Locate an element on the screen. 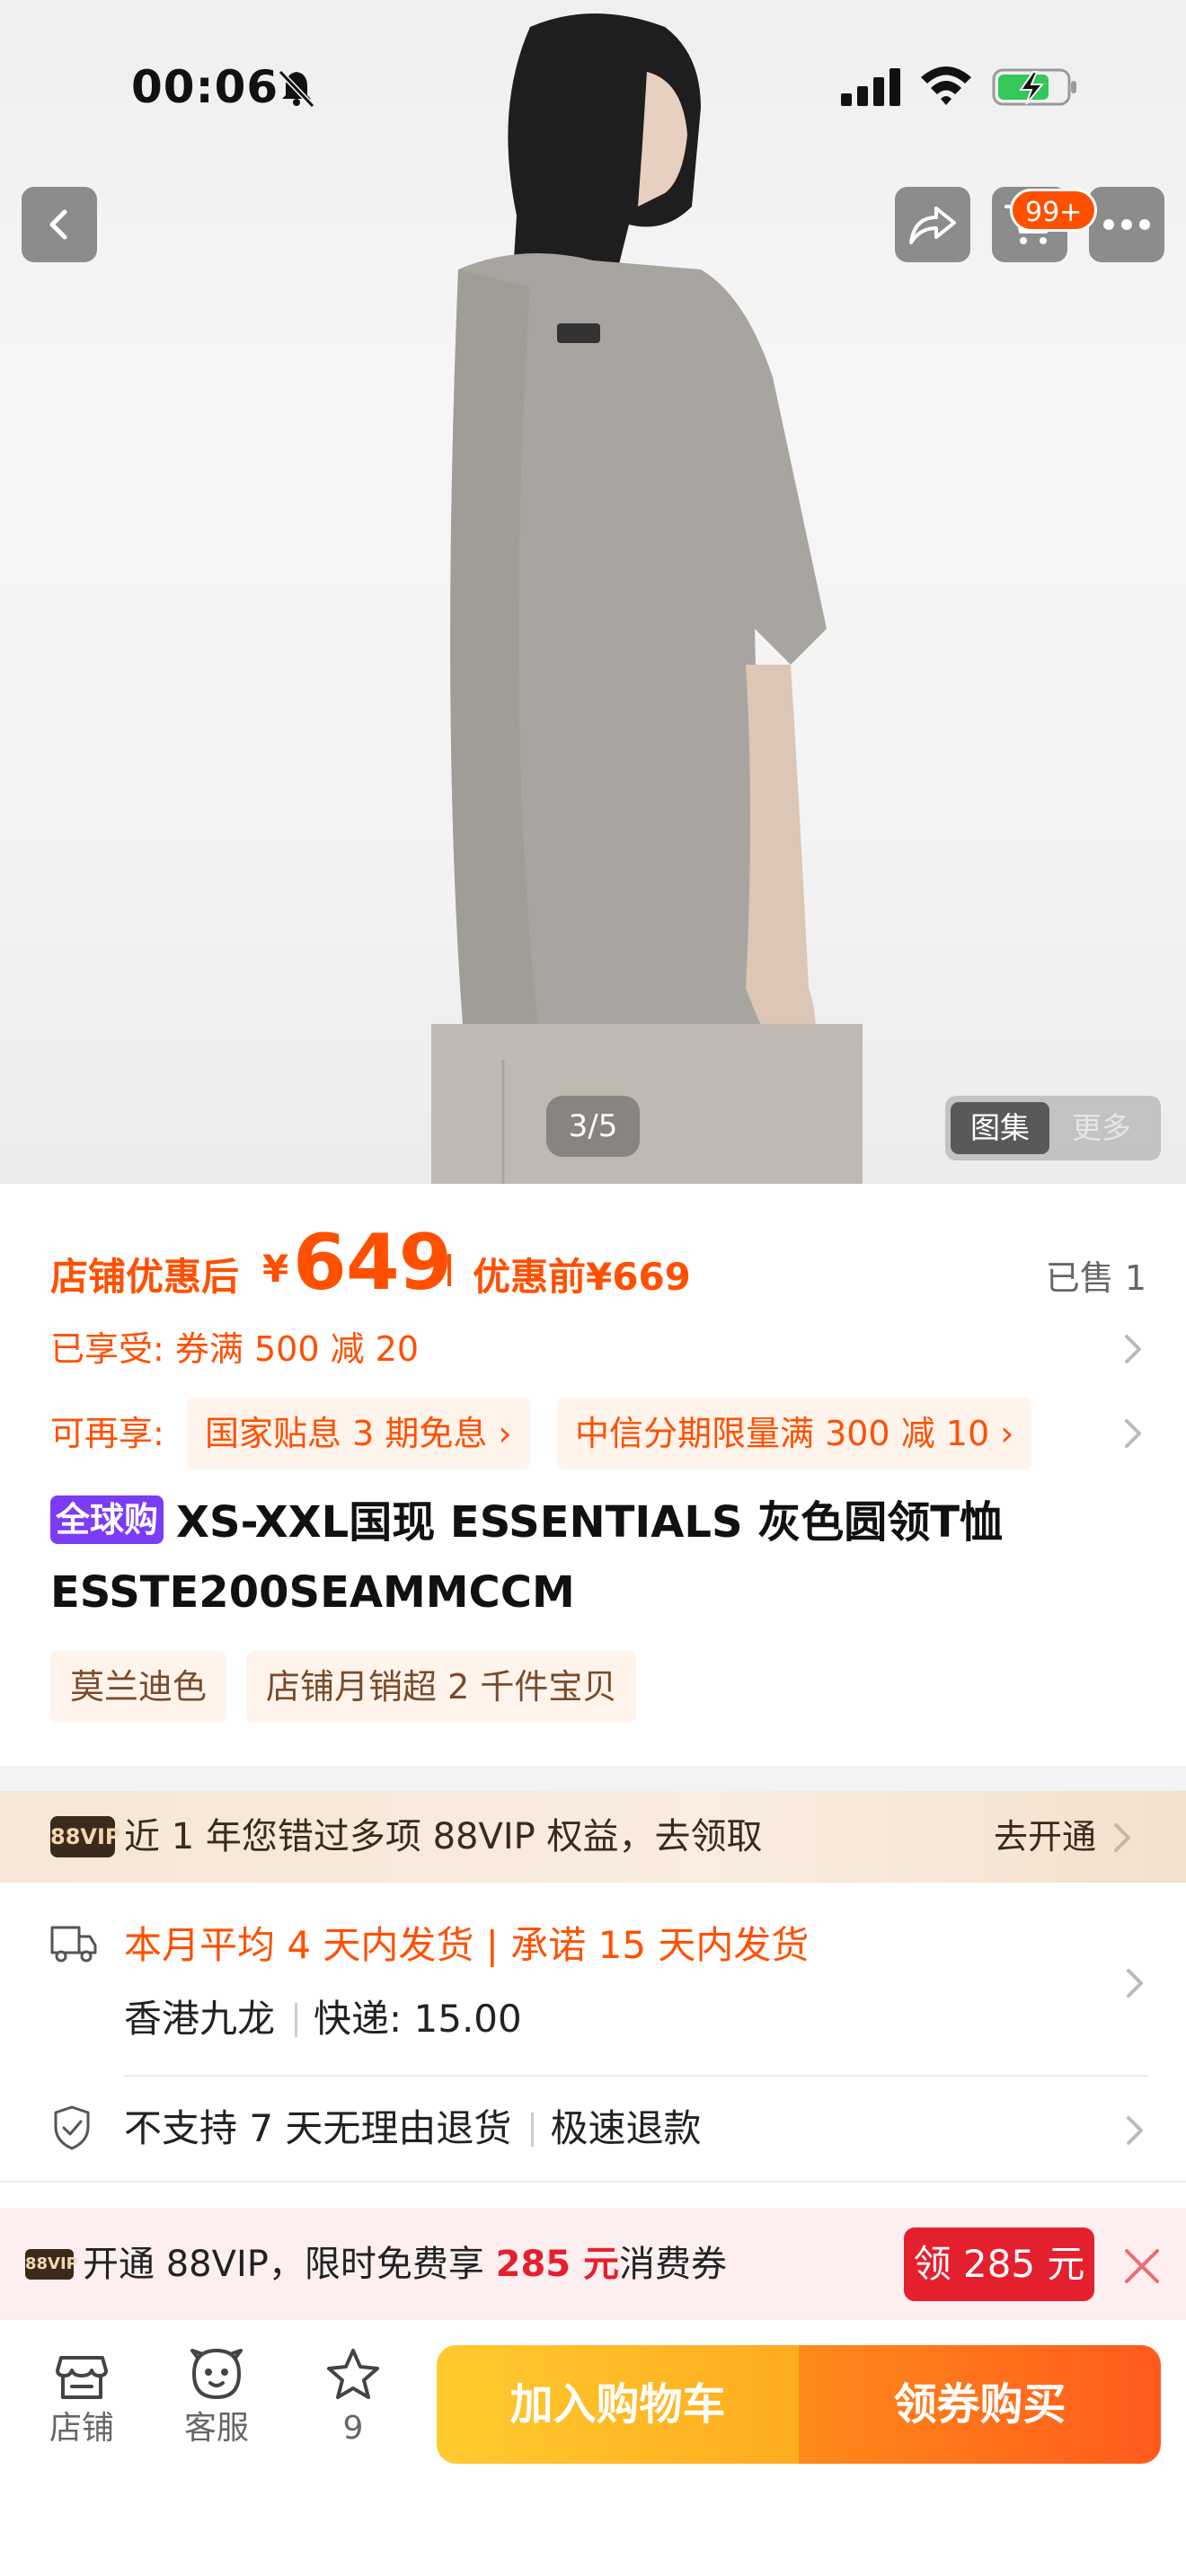  price-label: 店铺优惠后 is located at coordinates (145, 1277).